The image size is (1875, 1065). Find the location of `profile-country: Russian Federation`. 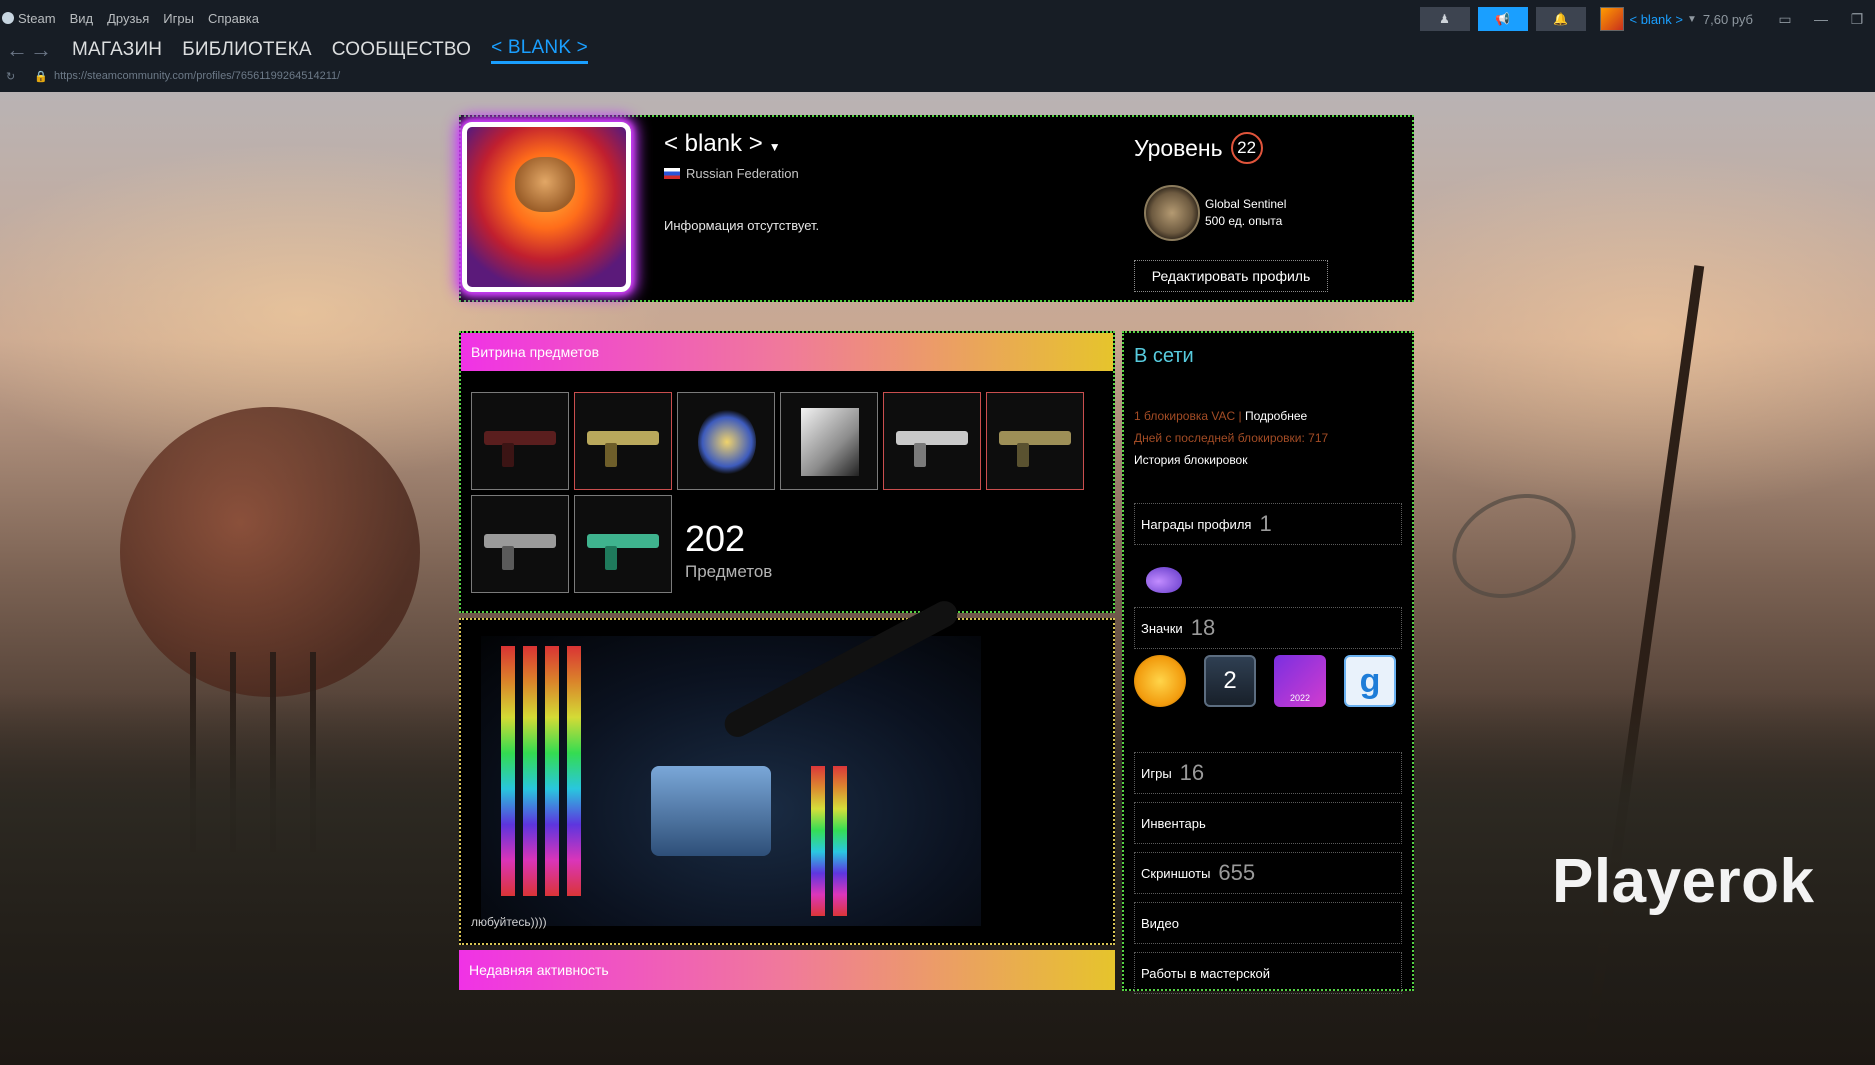

profile-country: Russian Federation is located at coordinates (731, 173).